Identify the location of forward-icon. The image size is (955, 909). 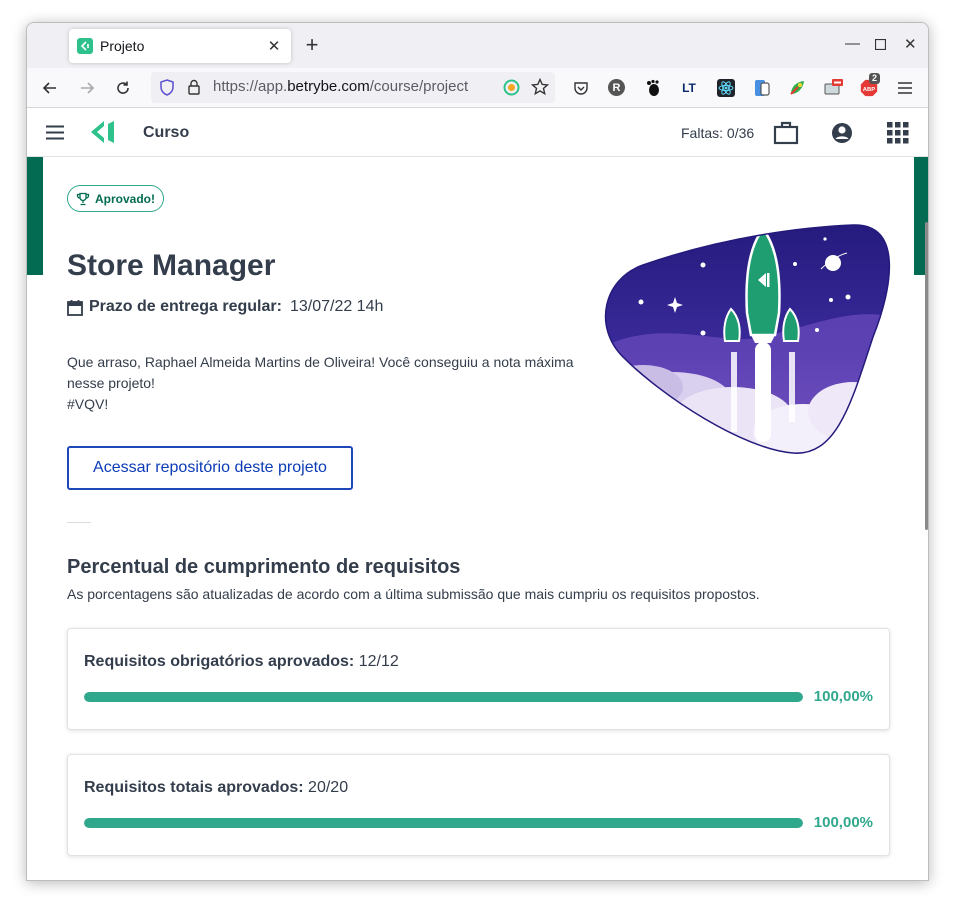
(87, 88).